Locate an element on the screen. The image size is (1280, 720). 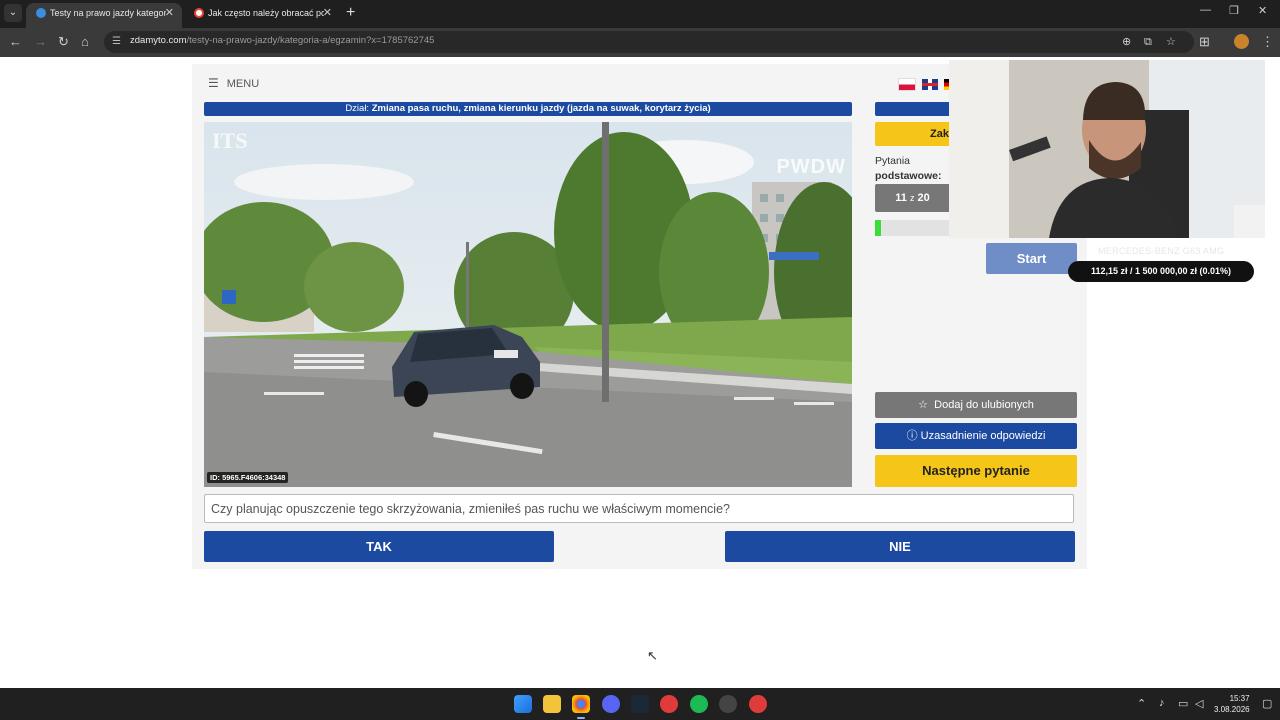
restore-icon: ❐ is located at coordinates (1234, 10).